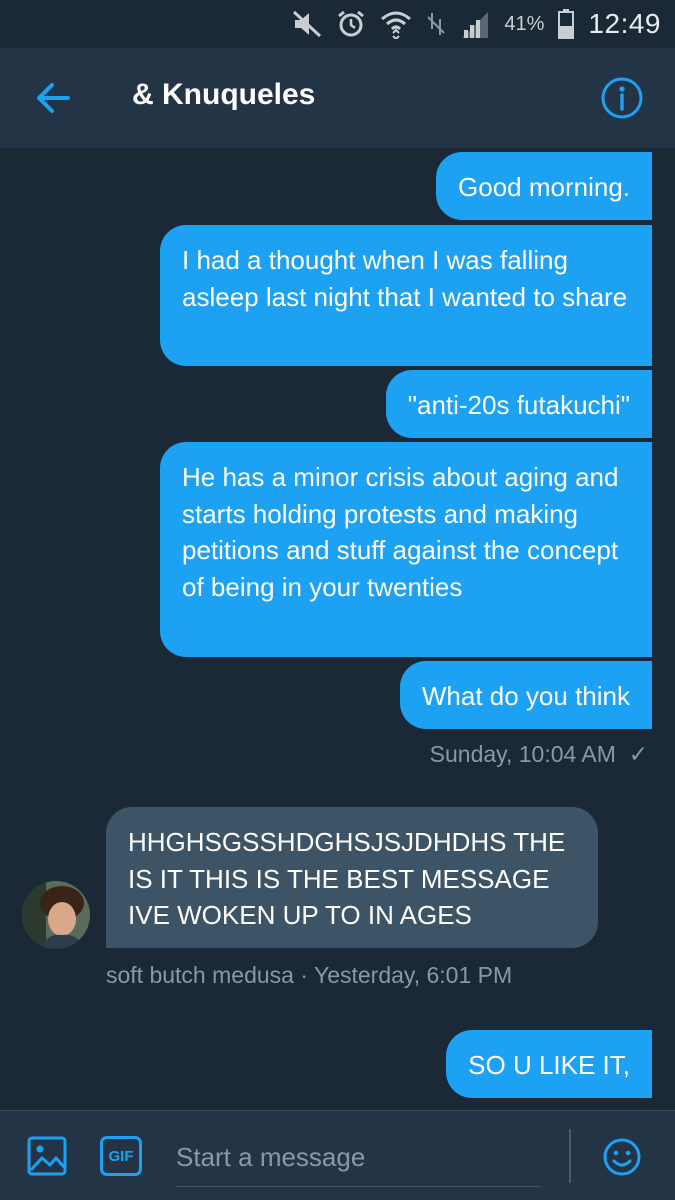  I want to click on add-image-button, so click(47, 1156).